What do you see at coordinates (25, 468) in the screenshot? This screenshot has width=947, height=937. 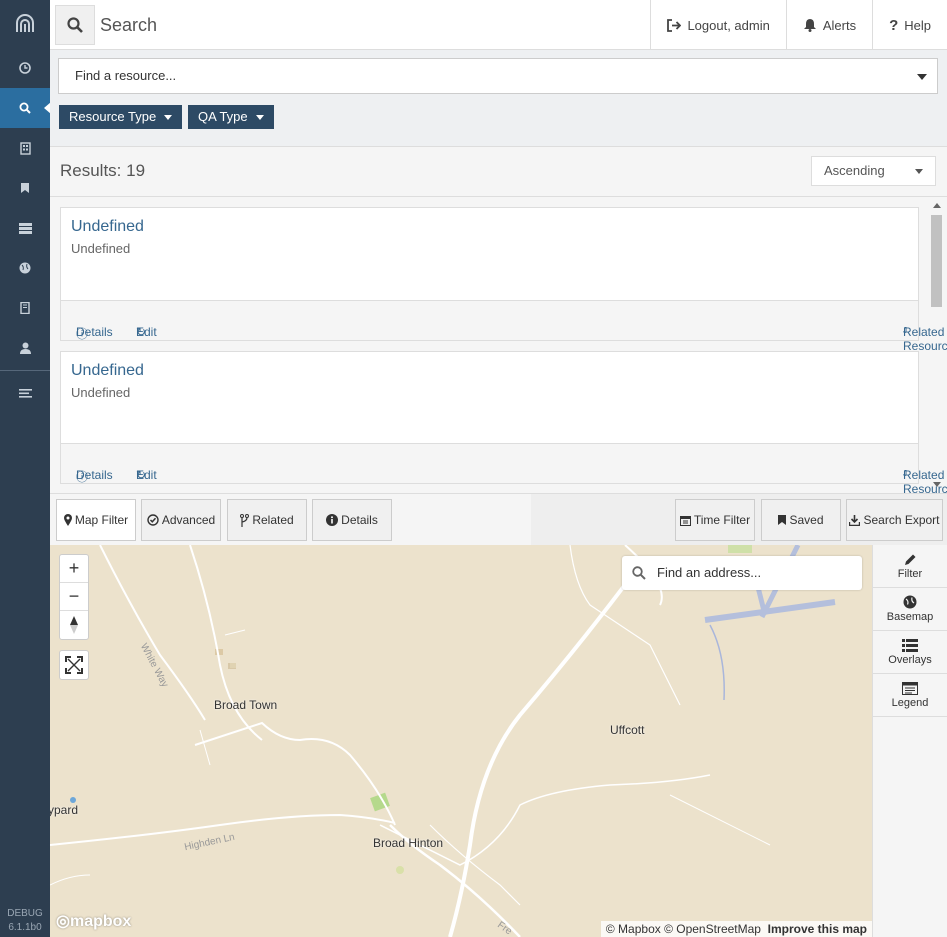 I see `sidebar: DEBUG 6.1.1b0` at bounding box center [25, 468].